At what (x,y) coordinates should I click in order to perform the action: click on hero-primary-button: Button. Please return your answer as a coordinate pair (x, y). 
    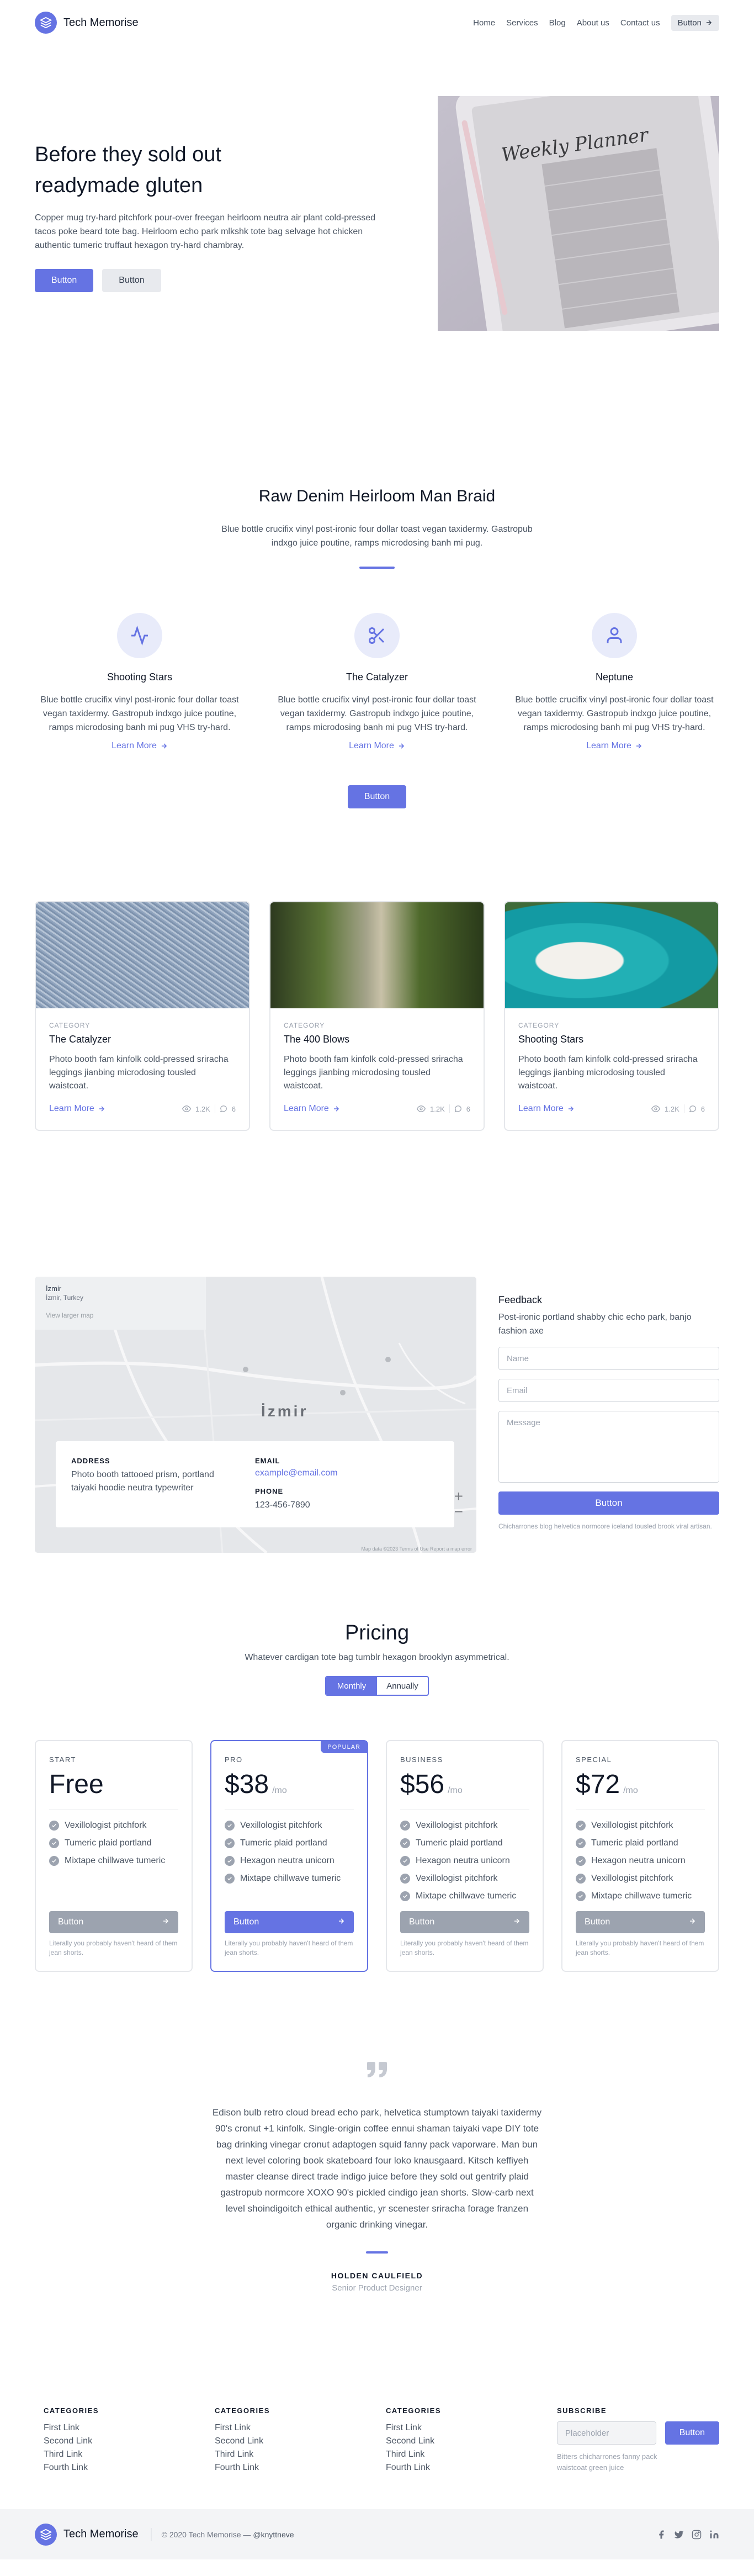
    Looking at the image, I should click on (65, 280).